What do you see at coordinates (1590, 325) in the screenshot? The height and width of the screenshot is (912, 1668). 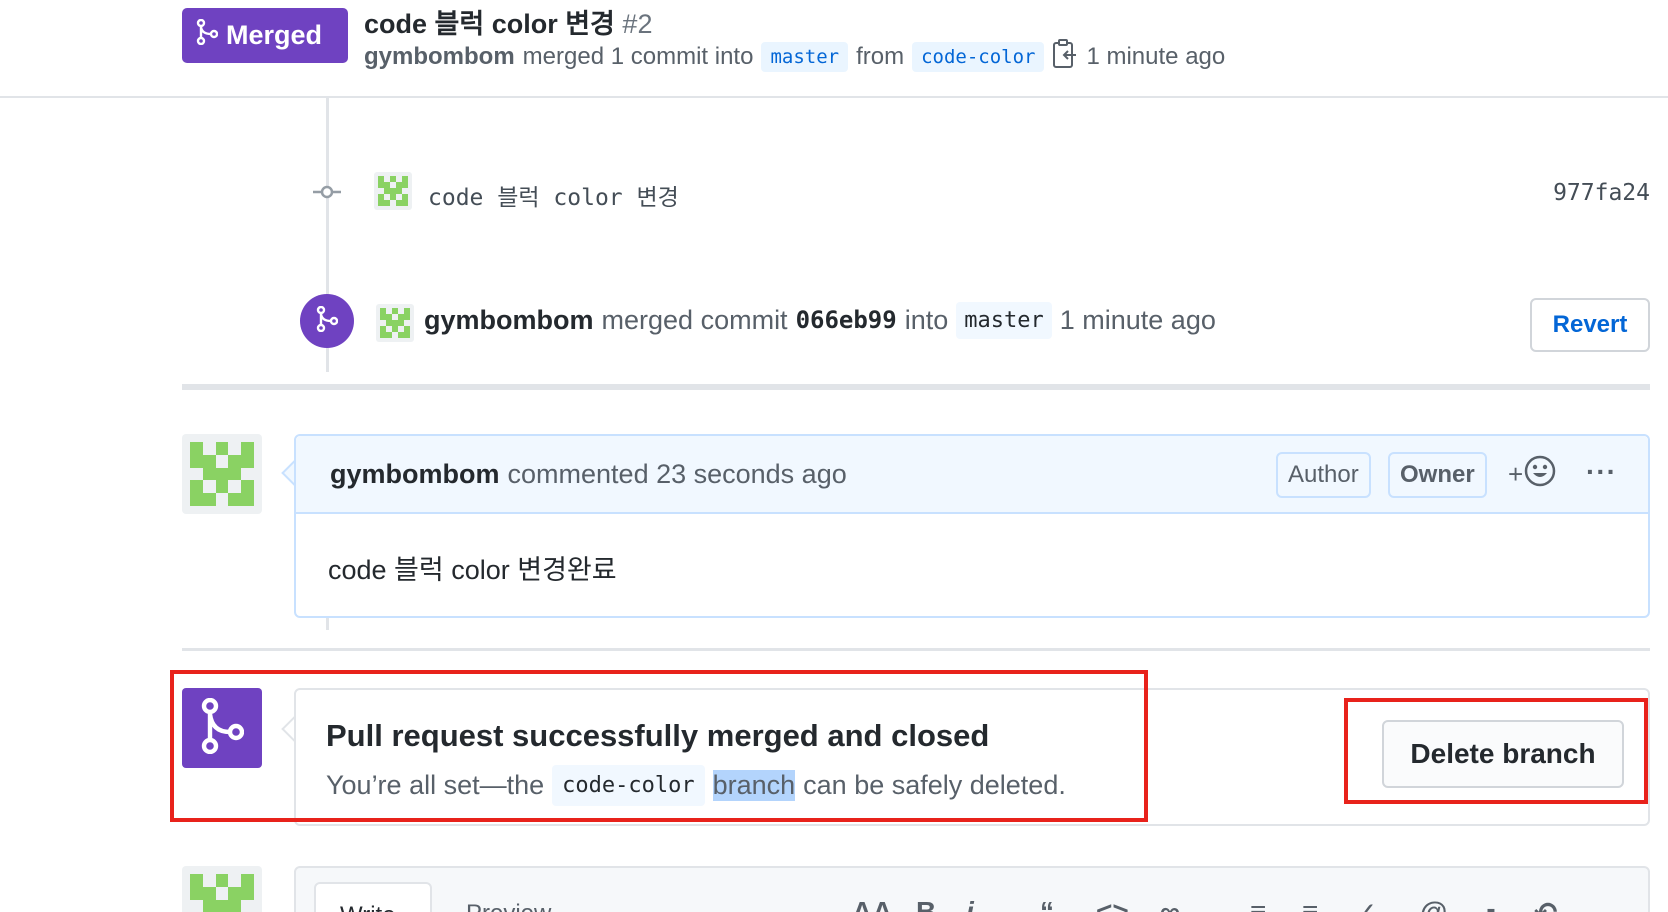 I see `revert-button: Revert` at bounding box center [1590, 325].